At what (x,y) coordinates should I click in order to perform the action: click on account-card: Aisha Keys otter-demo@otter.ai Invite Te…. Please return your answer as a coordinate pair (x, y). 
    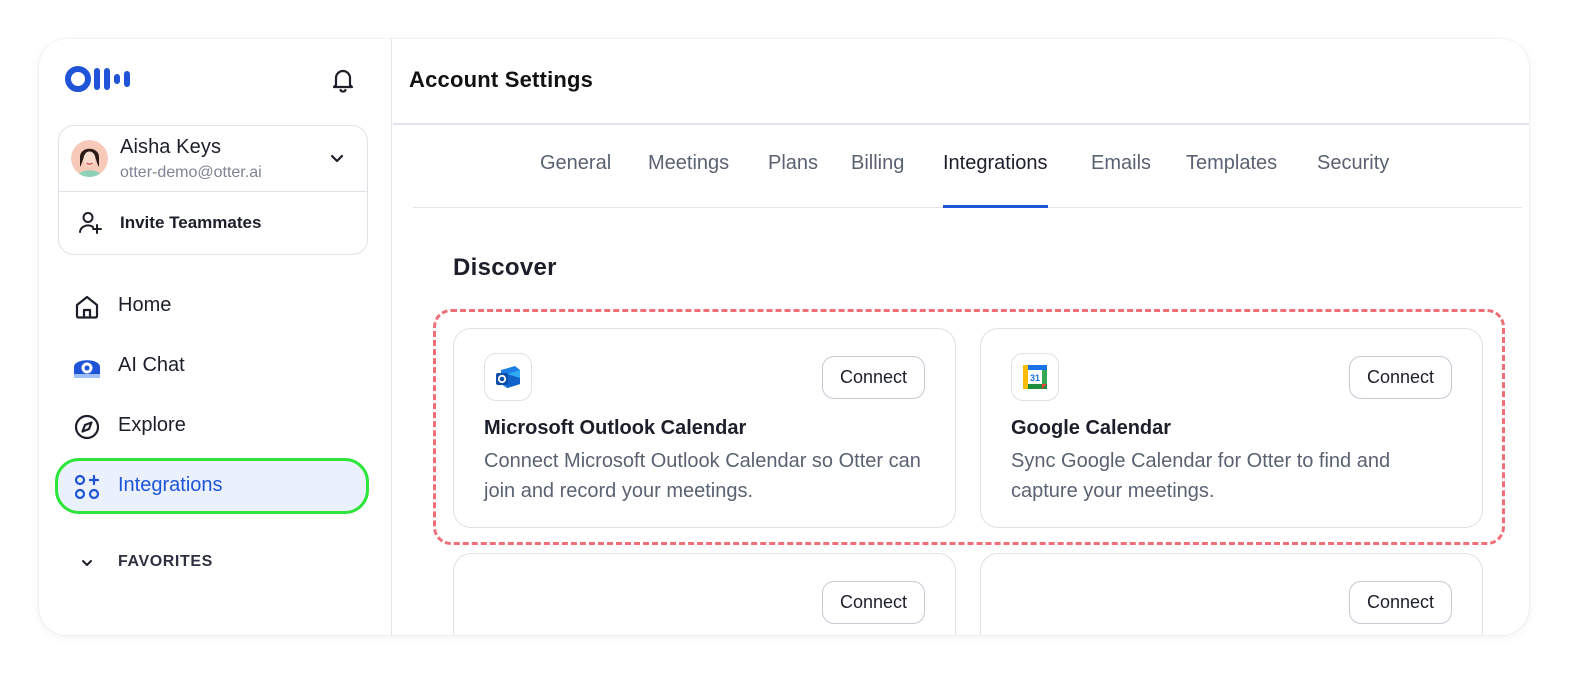
    Looking at the image, I should click on (213, 190).